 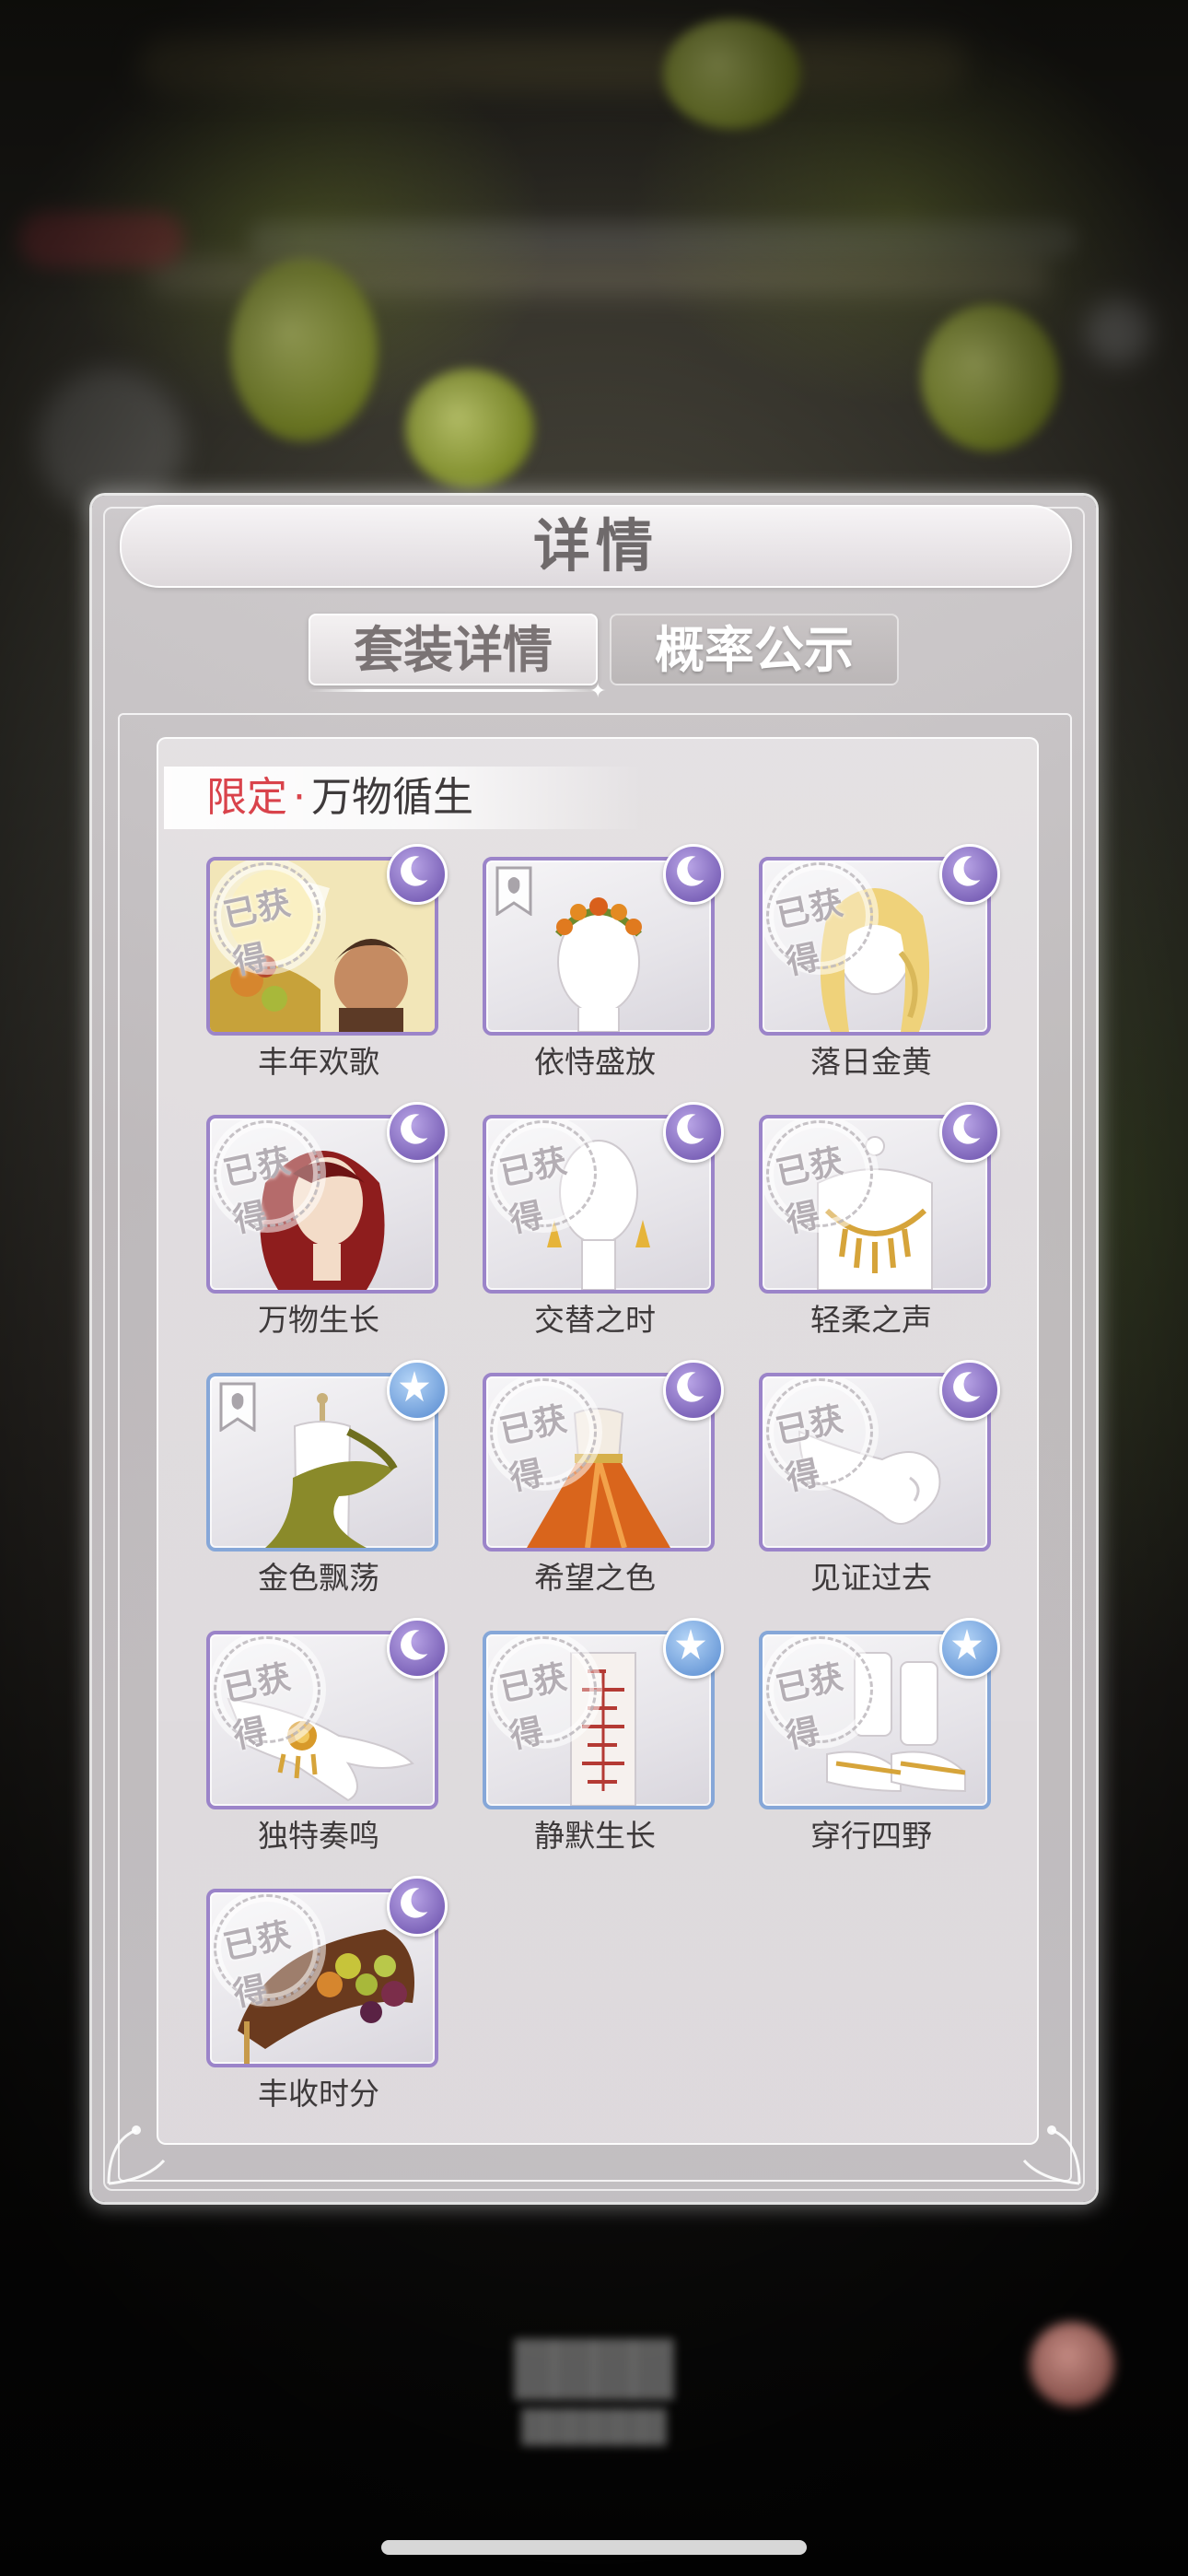 I want to click on item-name: 静默生长, so click(x=595, y=1836).